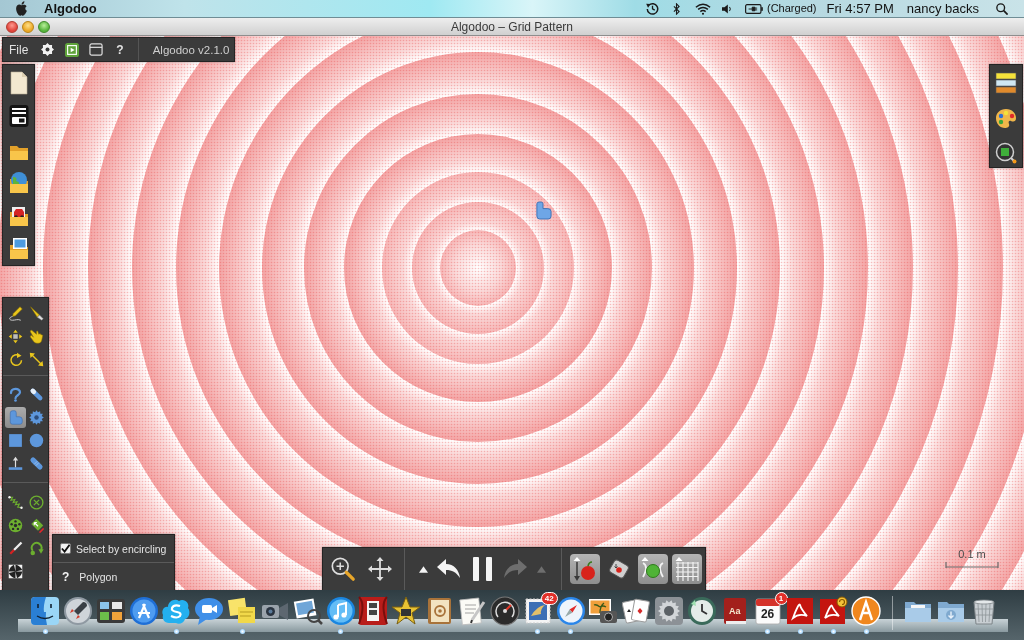 The width and height of the screenshot is (1024, 640). Describe the element at coordinates (15, 394) in the screenshot. I see `hook-icon` at that location.